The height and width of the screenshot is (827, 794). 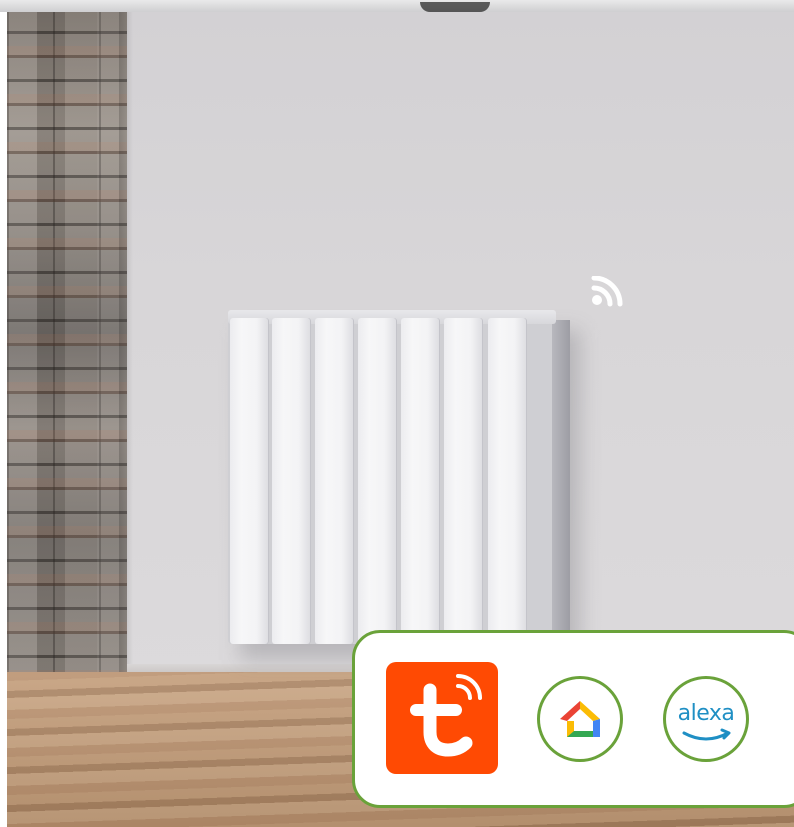 I want to click on tuya-t-icon, so click(x=446, y=715).